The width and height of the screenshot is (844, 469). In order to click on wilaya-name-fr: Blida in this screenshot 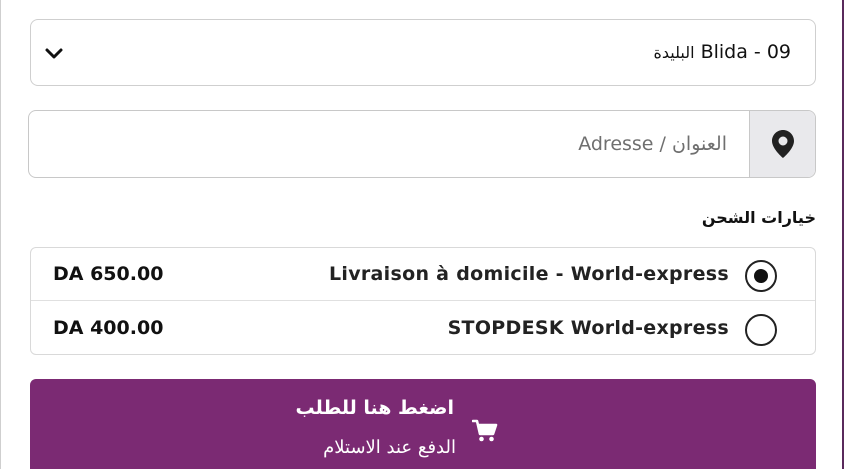, I will do `click(724, 52)`.